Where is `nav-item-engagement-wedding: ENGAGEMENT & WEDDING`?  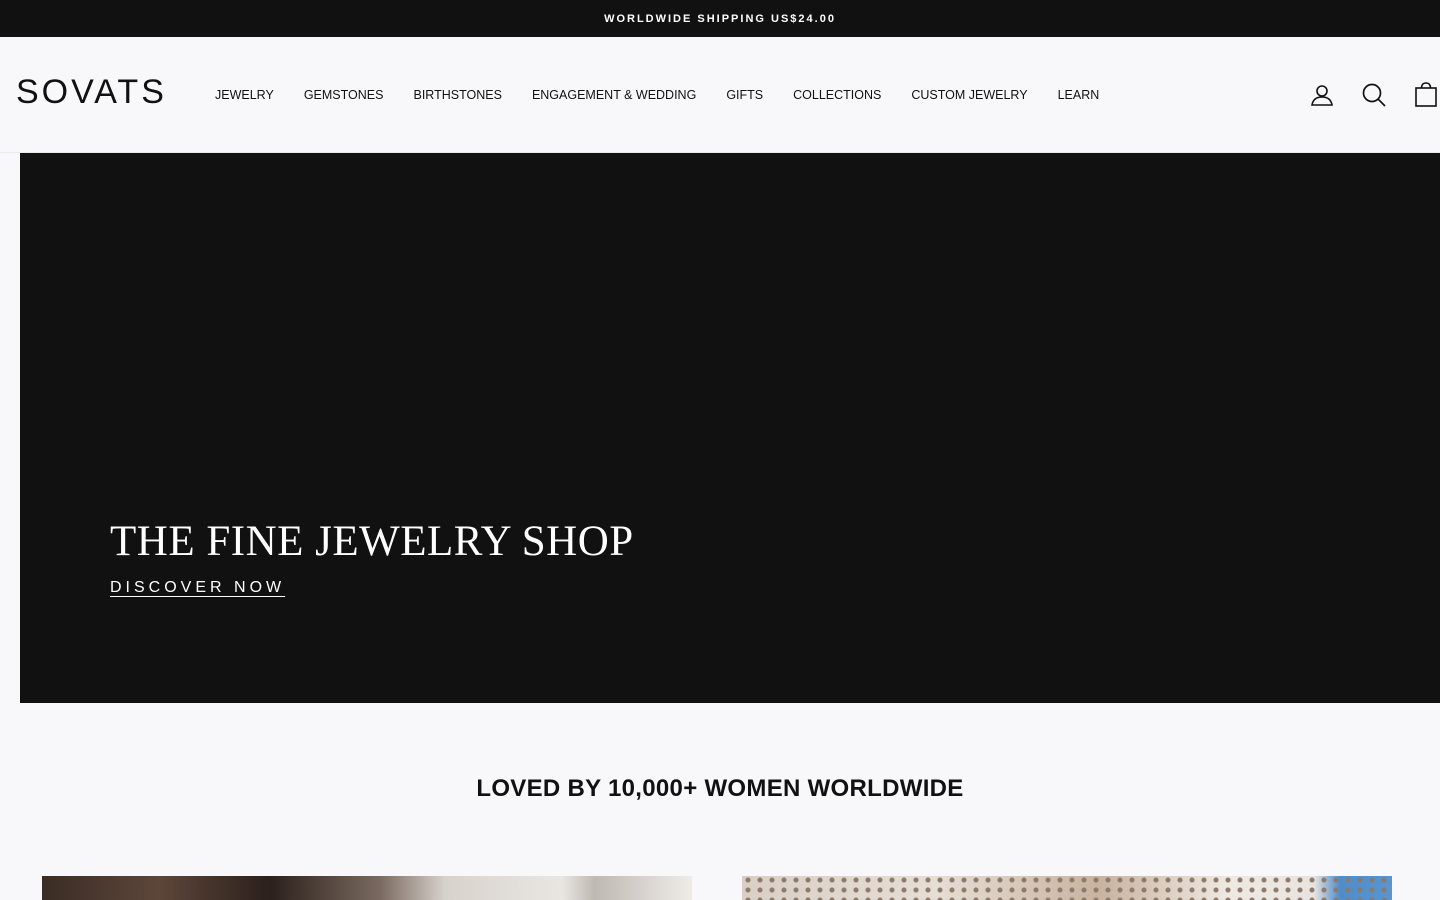 nav-item-engagement-wedding: ENGAGEMENT & WEDDING is located at coordinates (614, 95).